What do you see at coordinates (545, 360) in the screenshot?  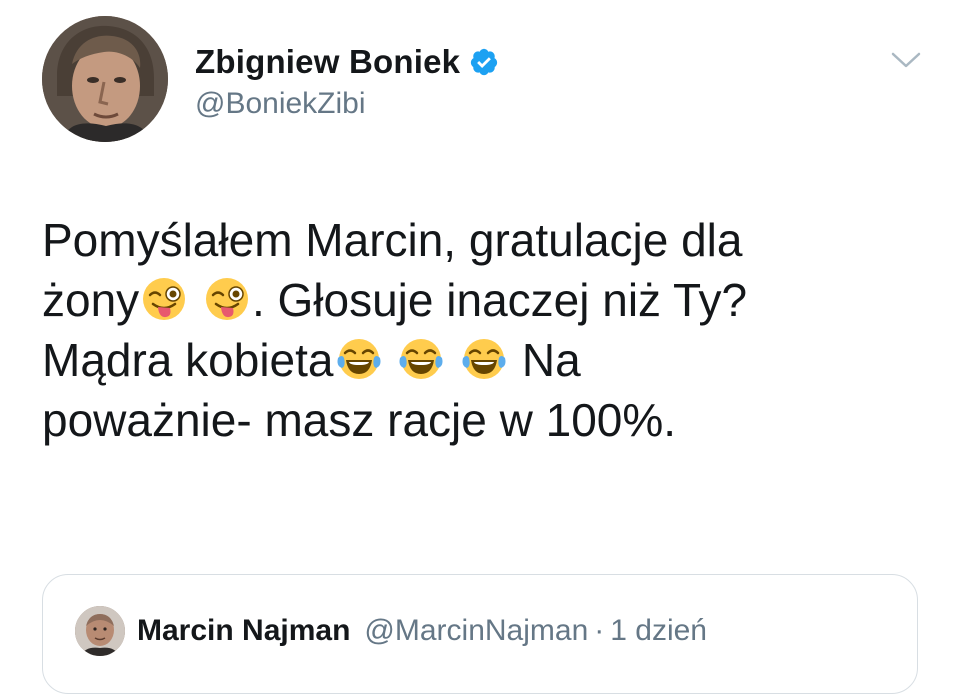 I see `tweet-text-segment: Na` at bounding box center [545, 360].